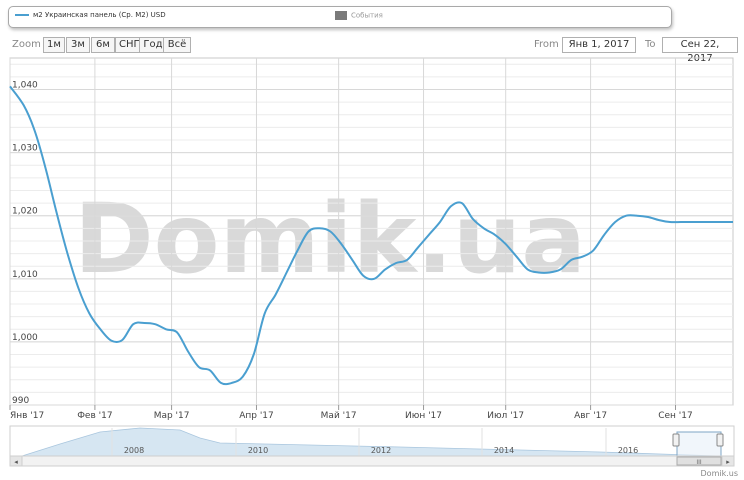 The height and width of the screenshot is (480, 744). What do you see at coordinates (720, 440) in the screenshot?
I see `navigator-right-handle` at bounding box center [720, 440].